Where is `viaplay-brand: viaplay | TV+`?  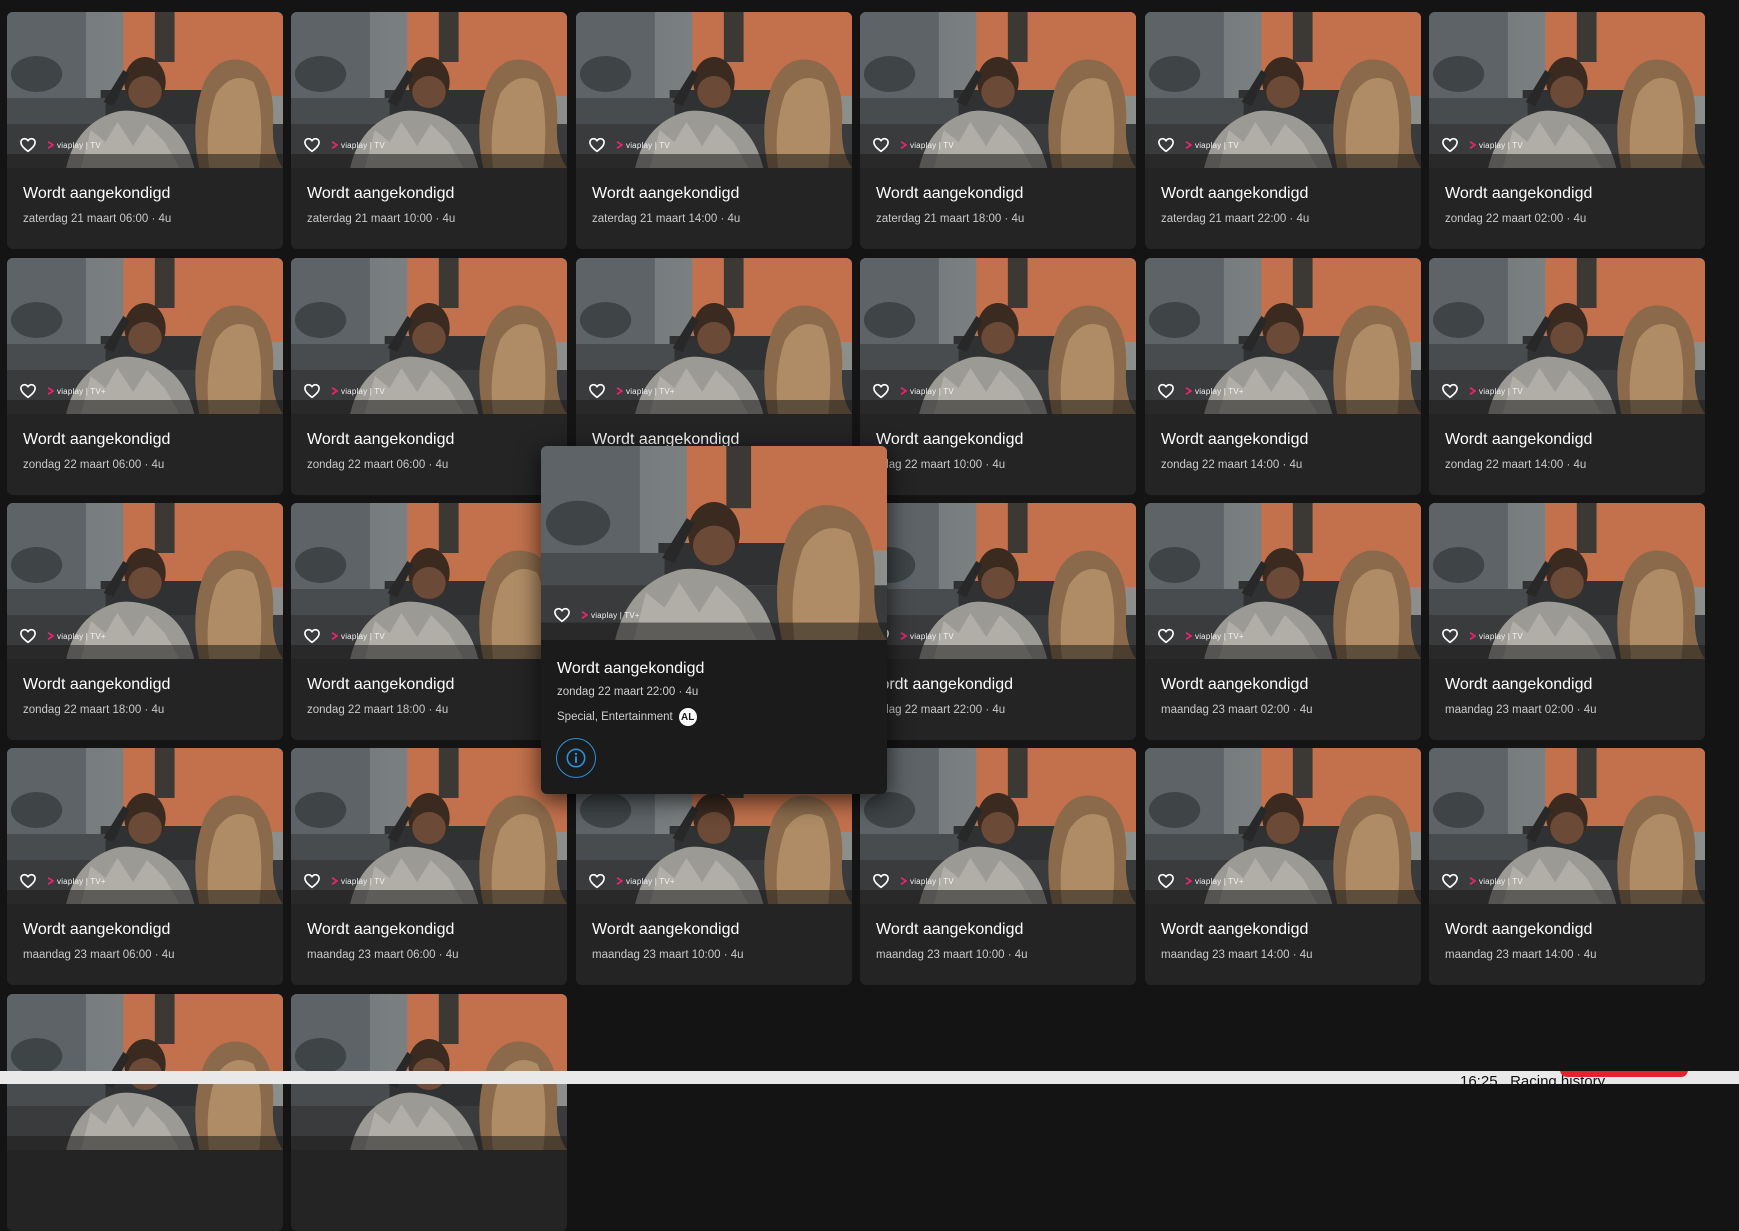 viaplay-brand: viaplay | TV+ is located at coordinates (645, 881).